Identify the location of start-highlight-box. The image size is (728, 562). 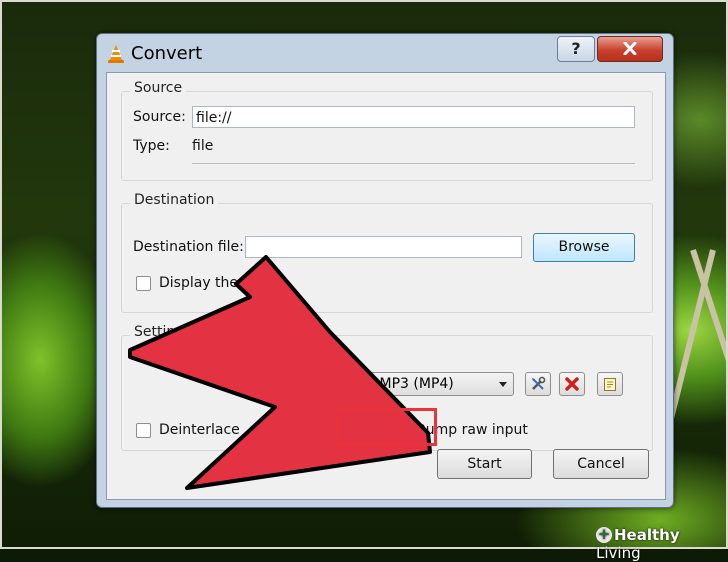
(386, 427).